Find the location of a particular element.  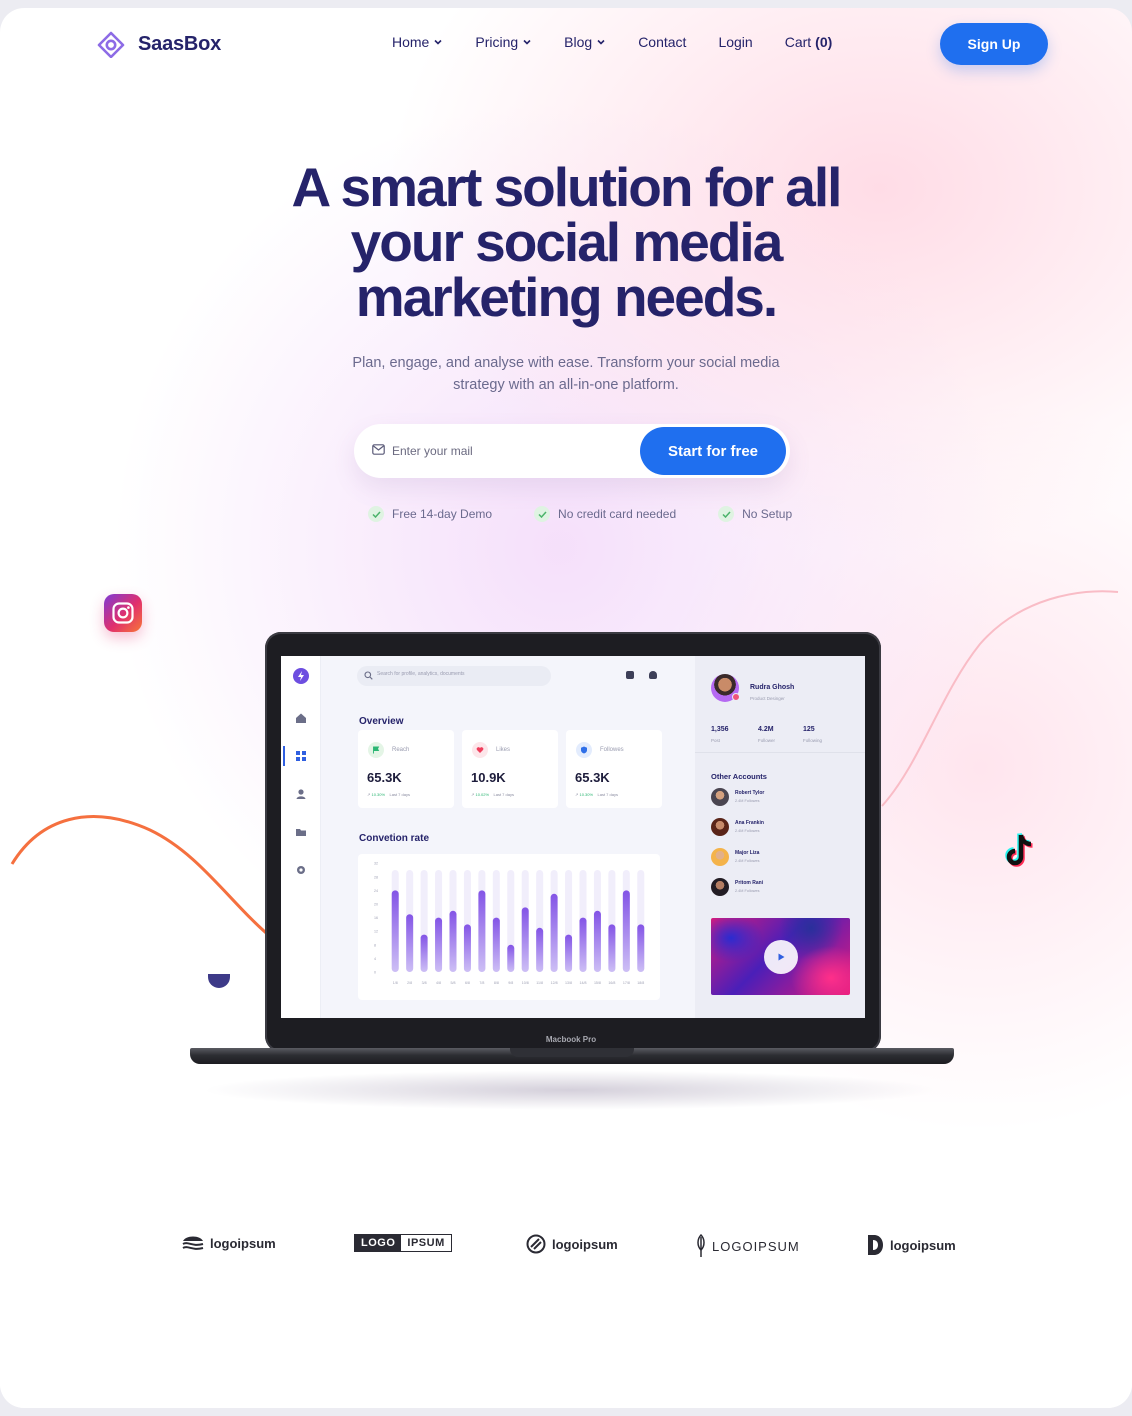

account-name: Ana Frankin is located at coordinates (749, 823).